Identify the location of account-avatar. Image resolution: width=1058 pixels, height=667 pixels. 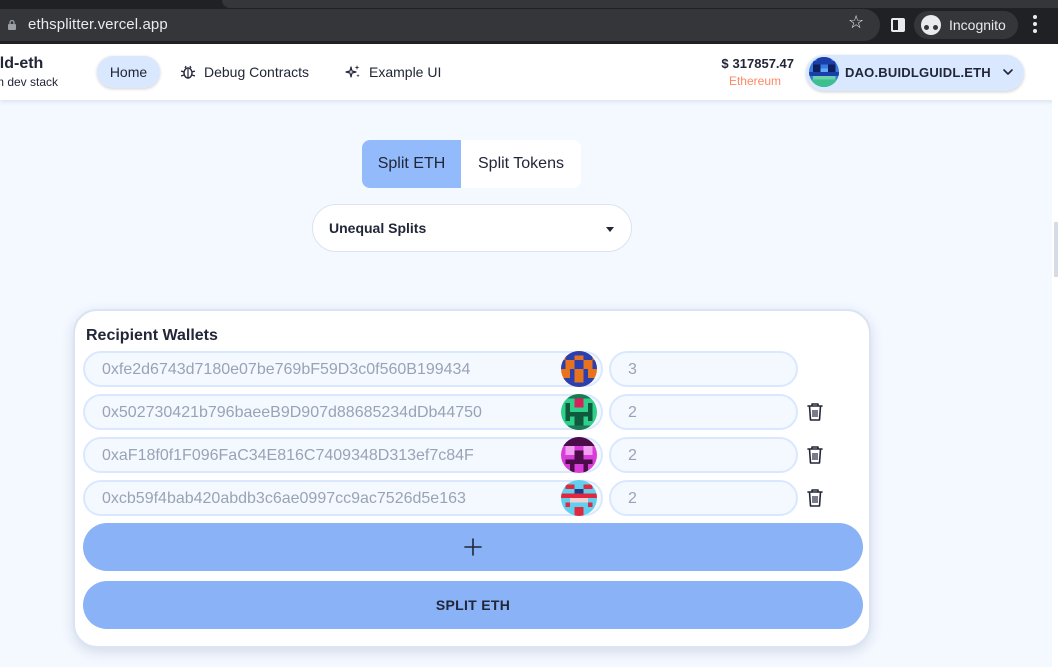
(824, 72).